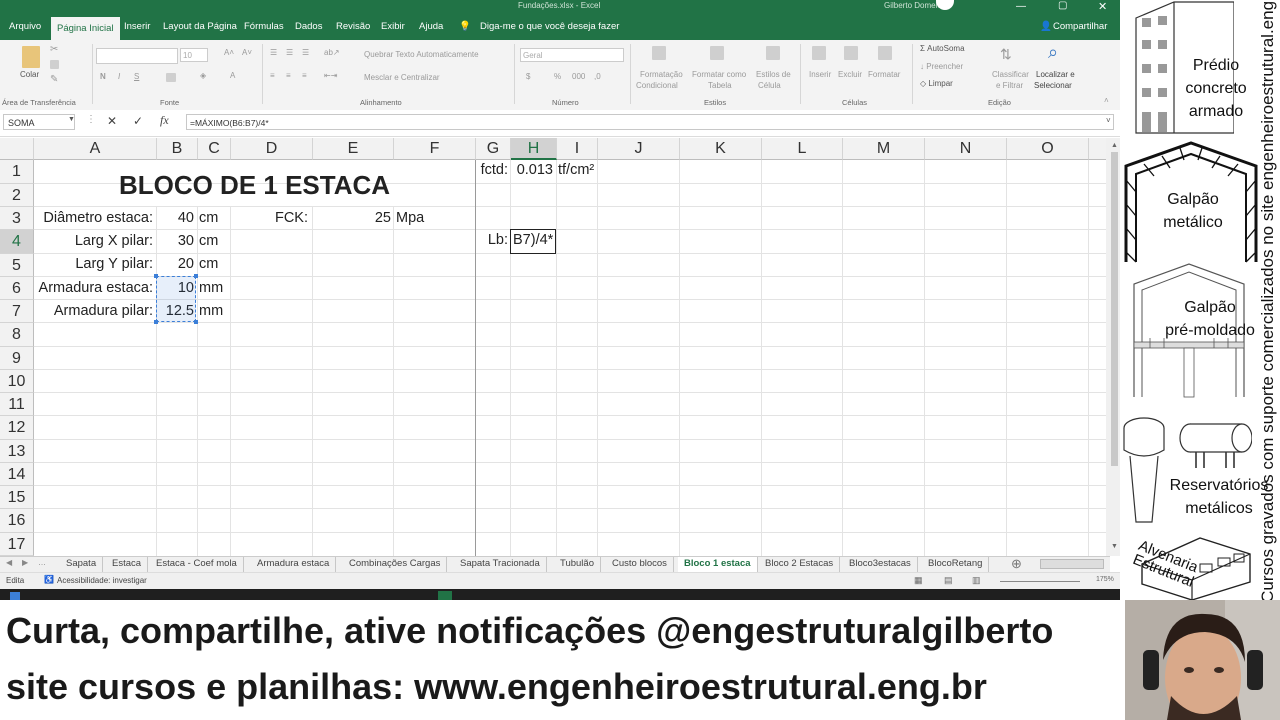 The height and width of the screenshot is (720, 1280). What do you see at coordinates (91, 119) in the screenshot?
I see `formula-bar-handle-icon: ⋮` at bounding box center [91, 119].